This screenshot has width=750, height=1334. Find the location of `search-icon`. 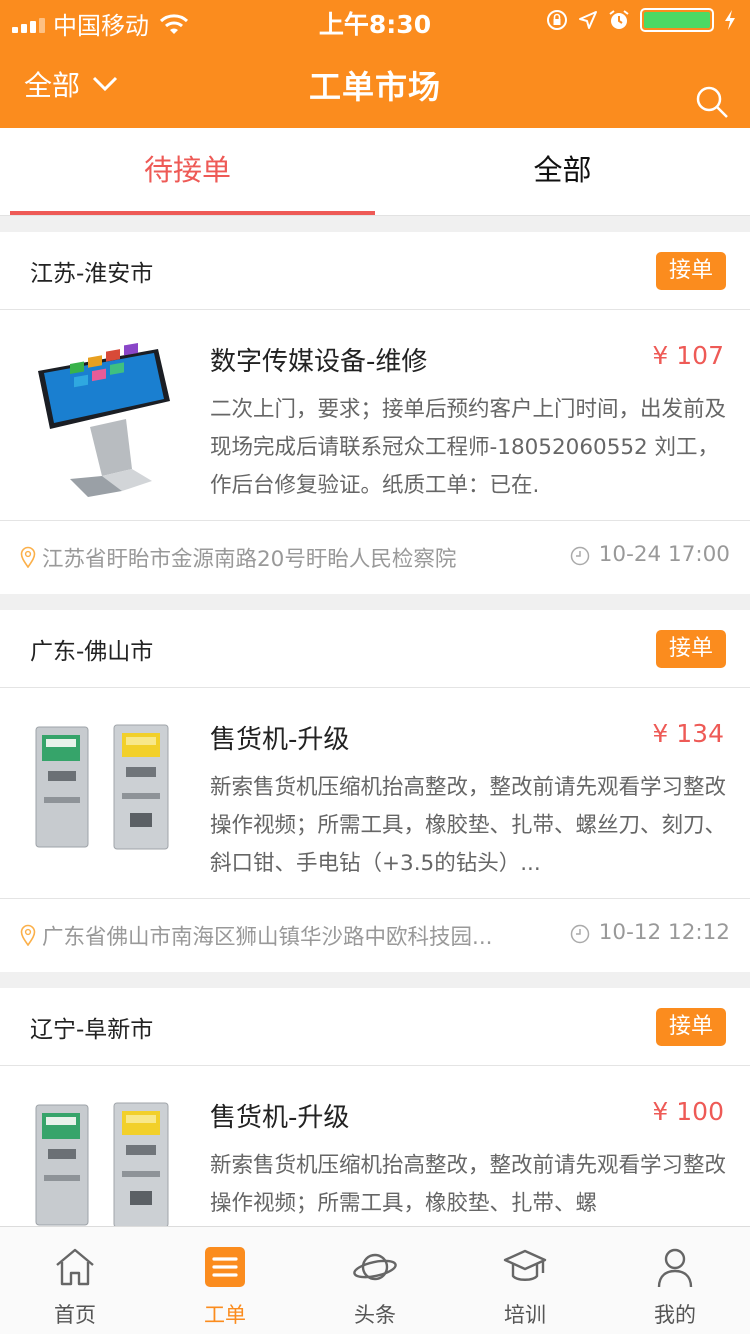

search-icon is located at coordinates (712, 102).